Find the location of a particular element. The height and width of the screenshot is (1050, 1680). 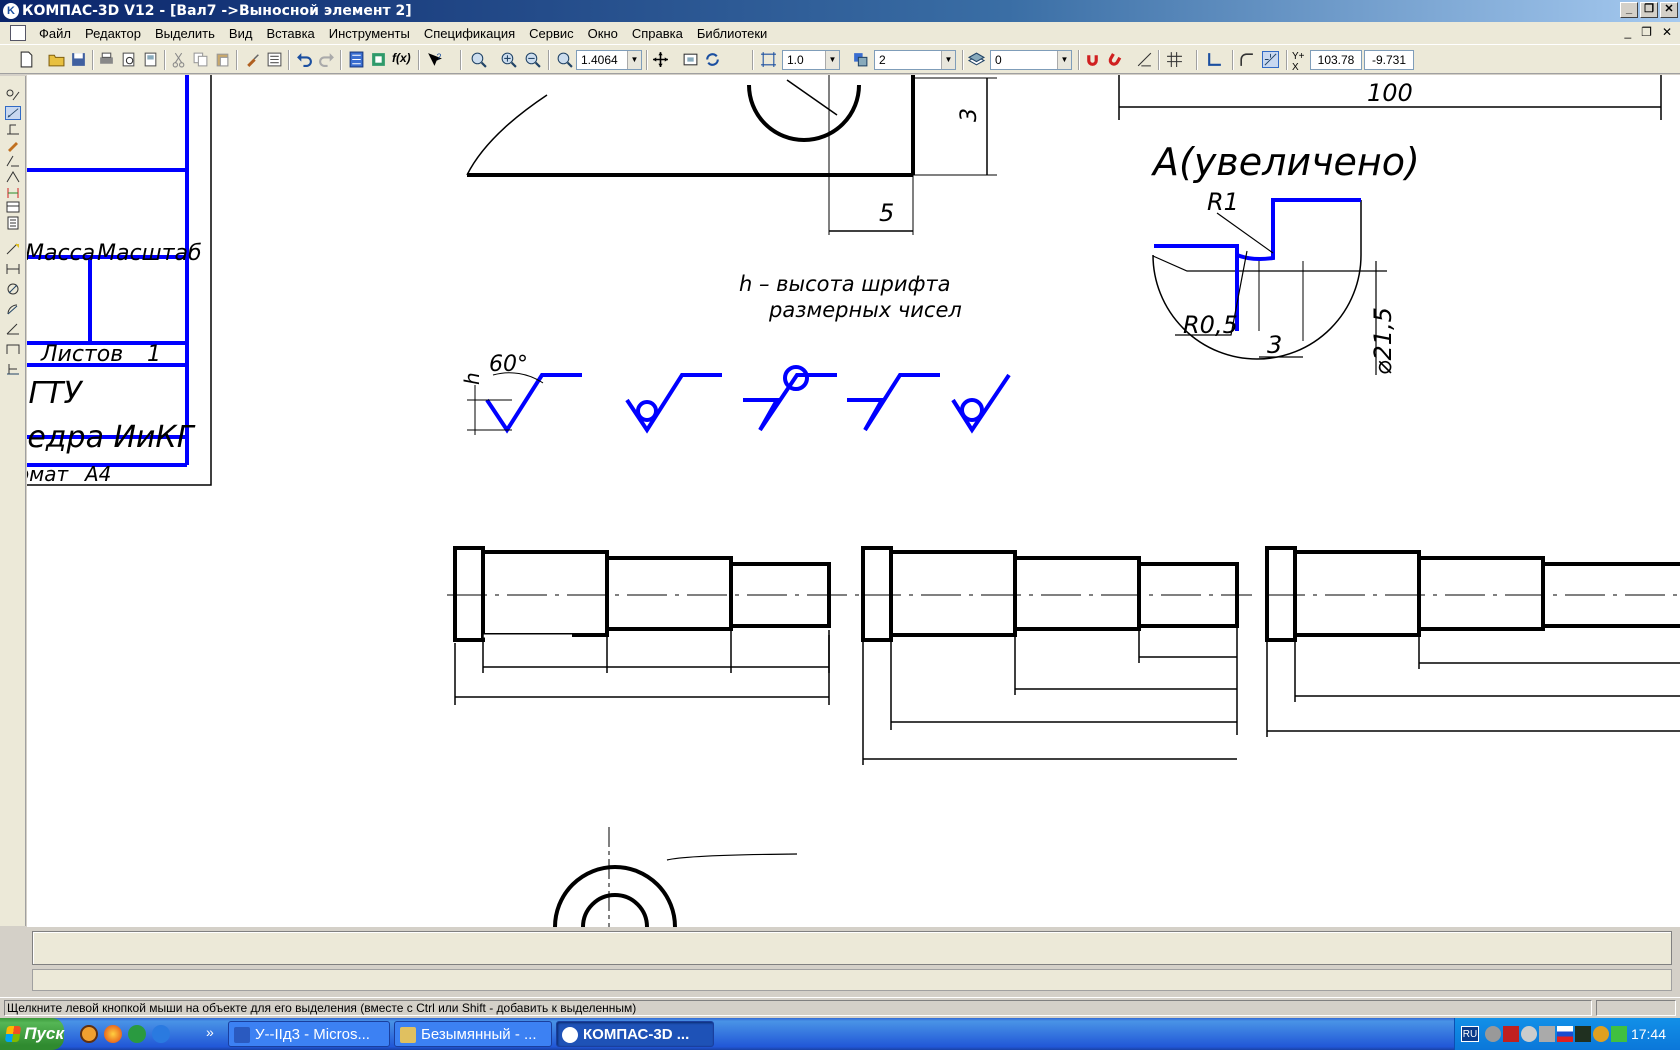

clock: 17:44 is located at coordinates (1648, 1034).